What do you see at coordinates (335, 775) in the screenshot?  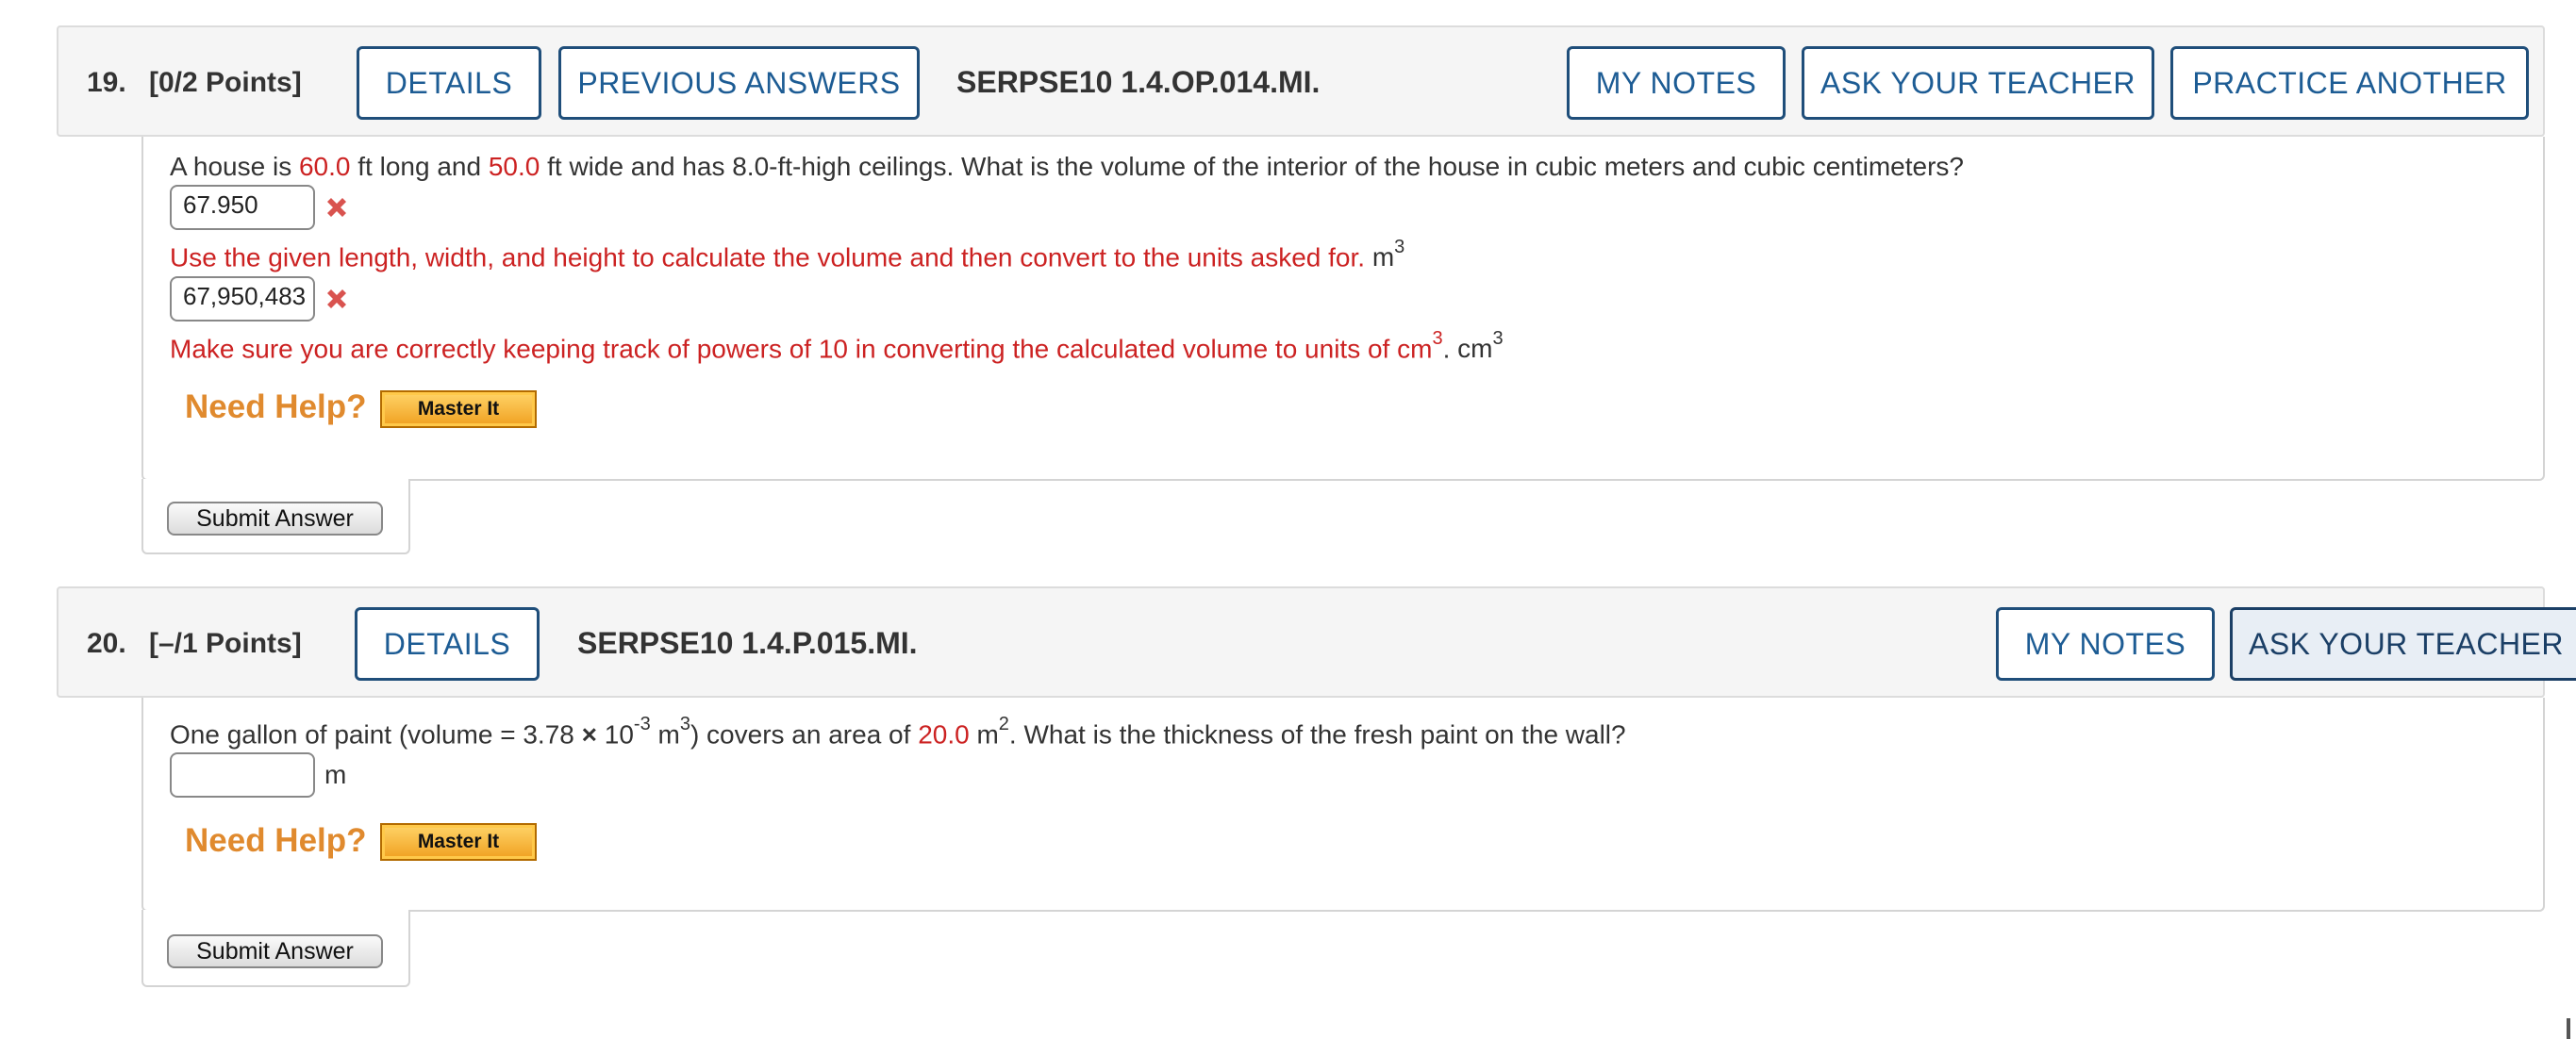 I see `unit-label: m` at bounding box center [335, 775].